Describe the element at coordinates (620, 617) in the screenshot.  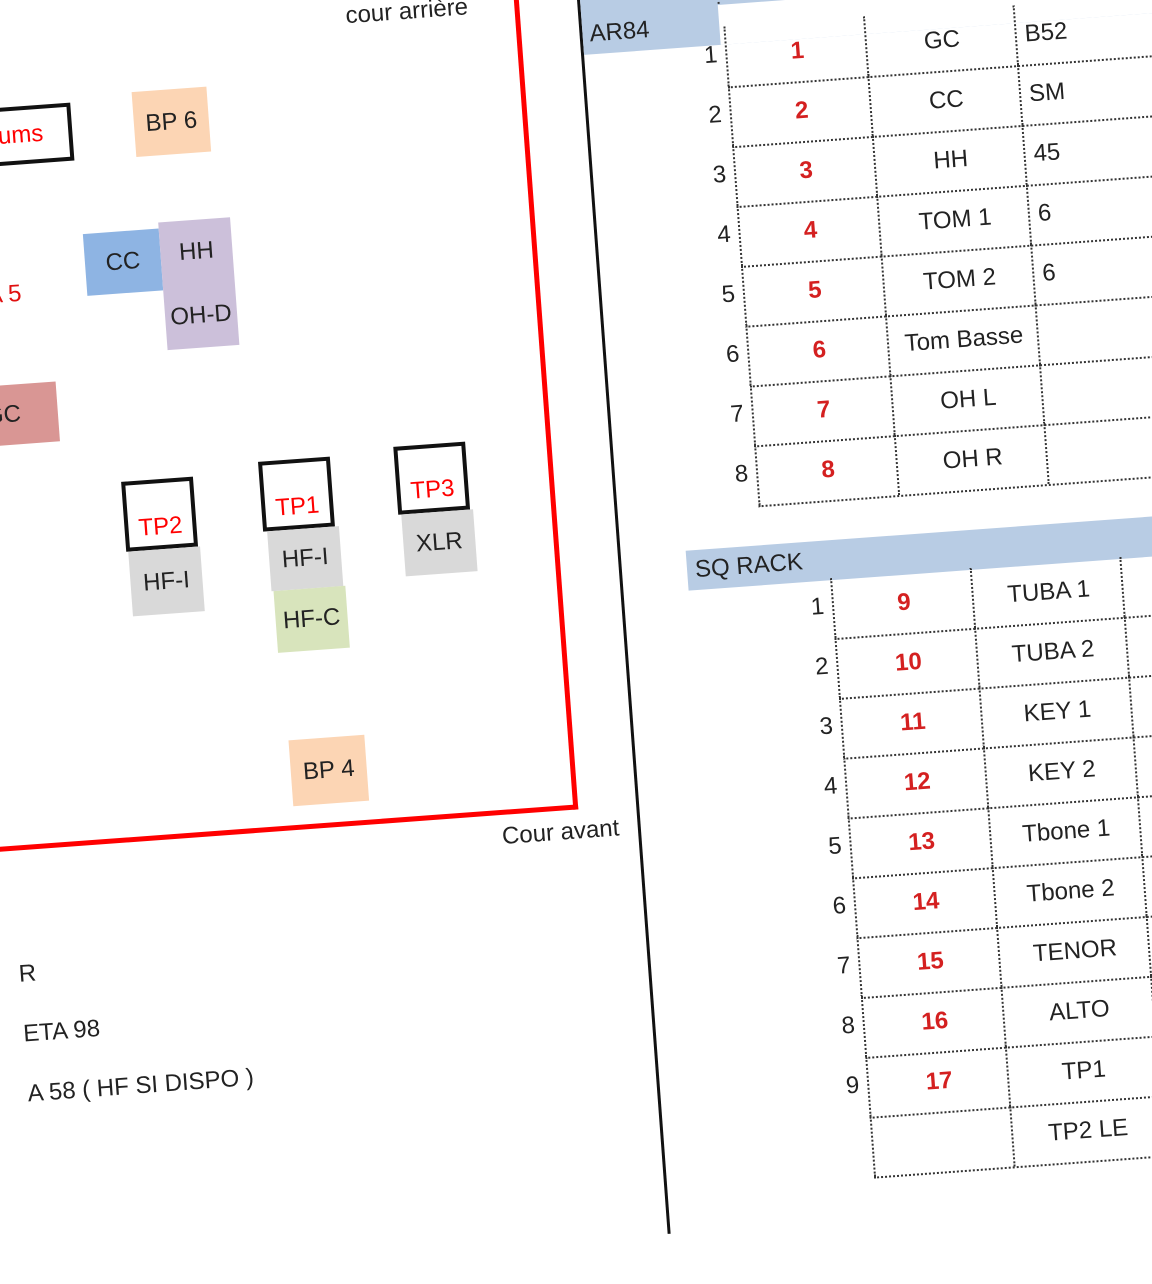
I see `column-divider` at that location.